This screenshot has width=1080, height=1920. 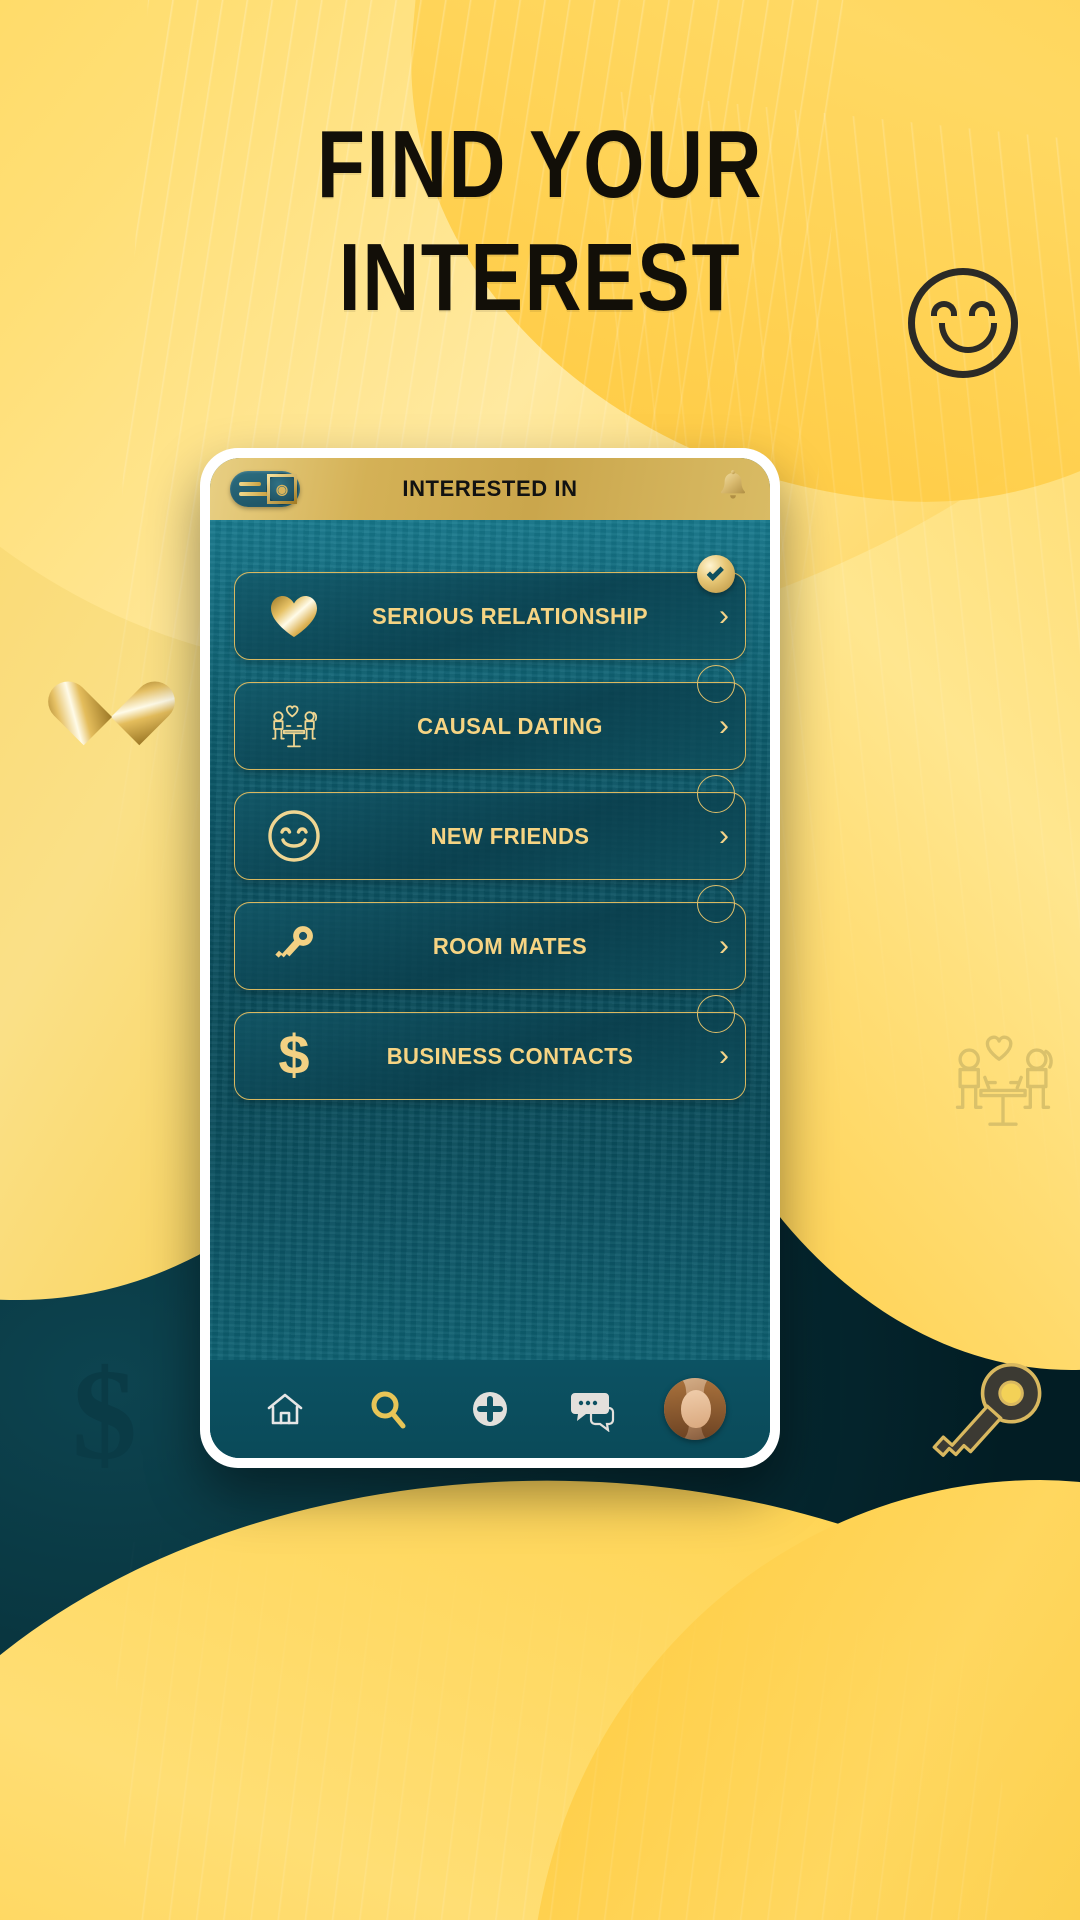 I want to click on hamburger-bars-icon, so click(x=254, y=489).